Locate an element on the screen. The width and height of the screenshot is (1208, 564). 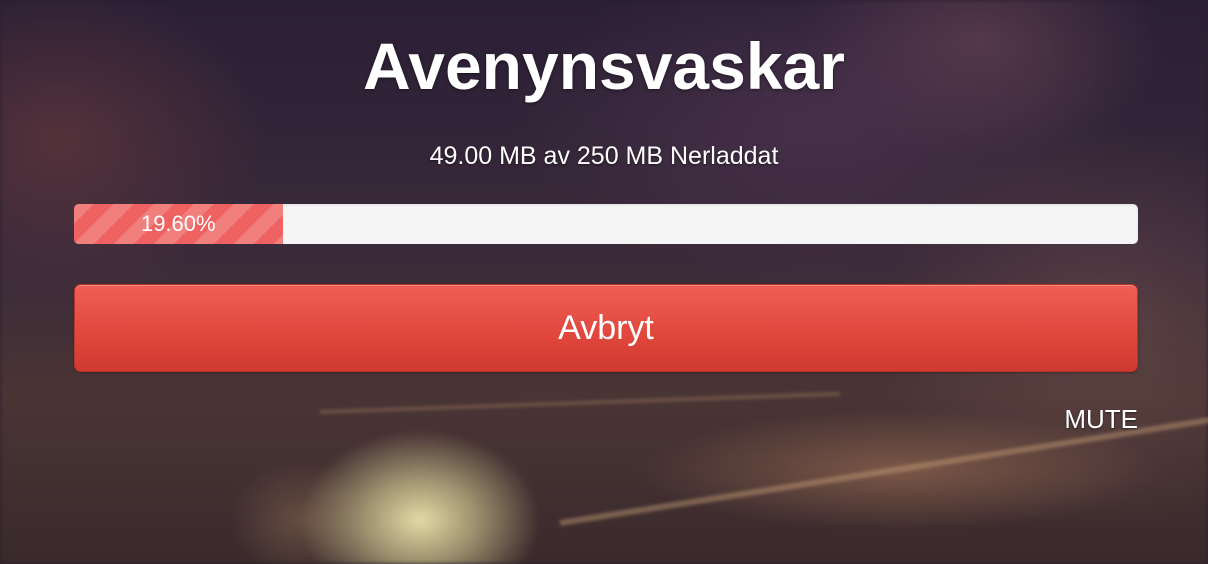
download-status-text: 49.00 MB av 250 MB Nerladdat is located at coordinates (604, 156).